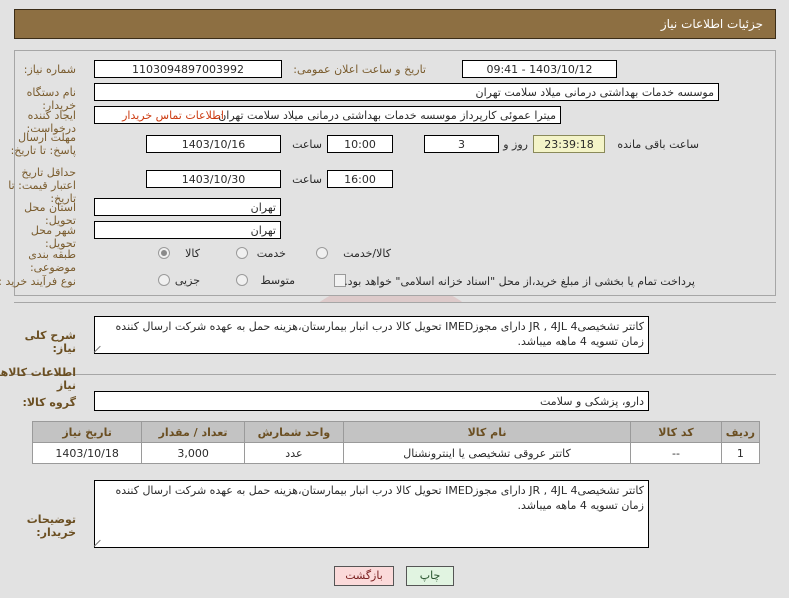 This screenshot has width=789, height=598. What do you see at coordinates (187, 207) in the screenshot?
I see `province-input` at bounding box center [187, 207].